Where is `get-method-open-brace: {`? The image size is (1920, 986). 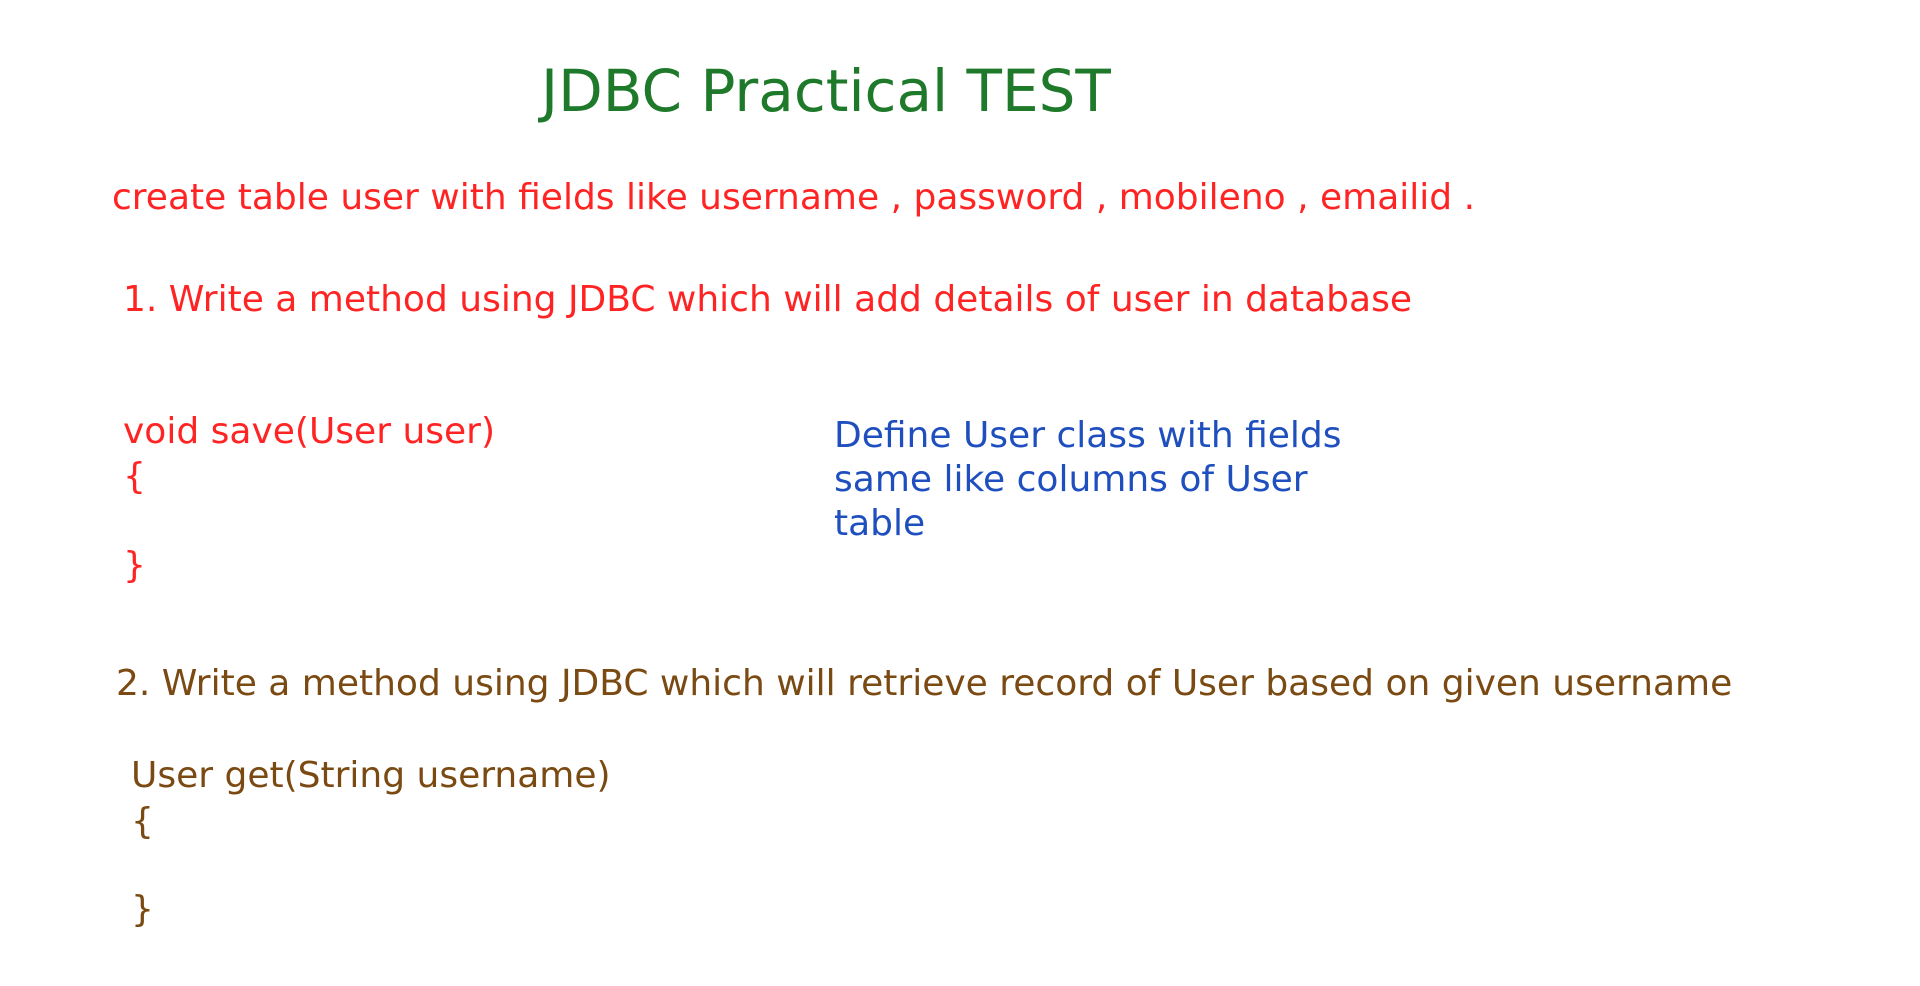 get-method-open-brace: { is located at coordinates (142, 821).